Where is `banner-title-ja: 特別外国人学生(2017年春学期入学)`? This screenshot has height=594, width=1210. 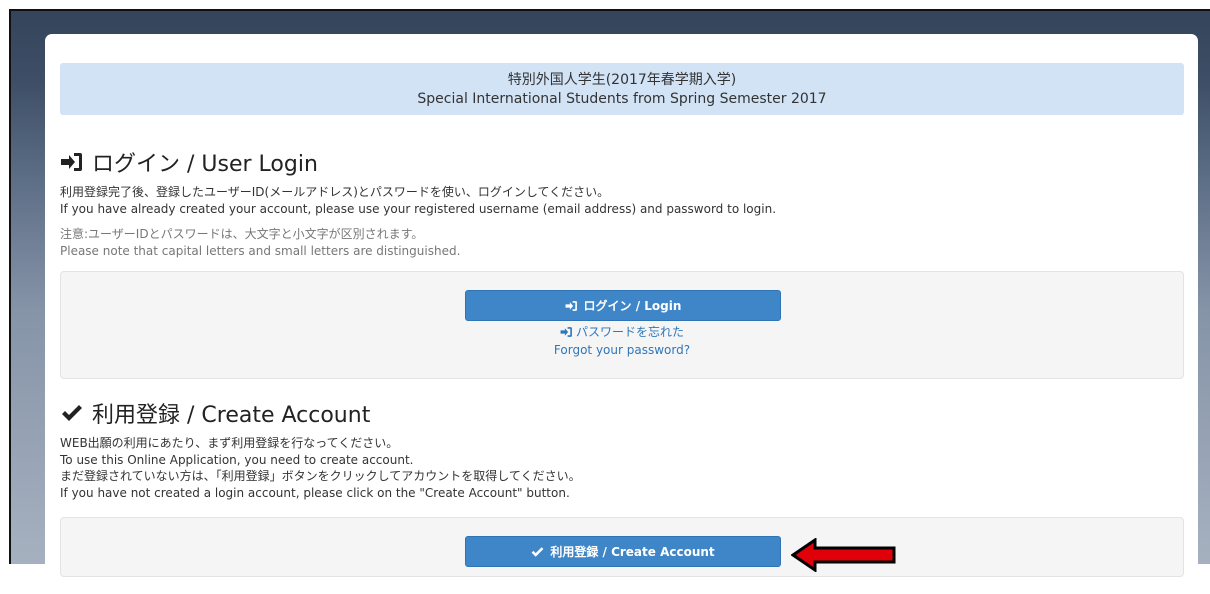
banner-title-ja: 特別外国人学生(2017年春学期入学) is located at coordinates (622, 80).